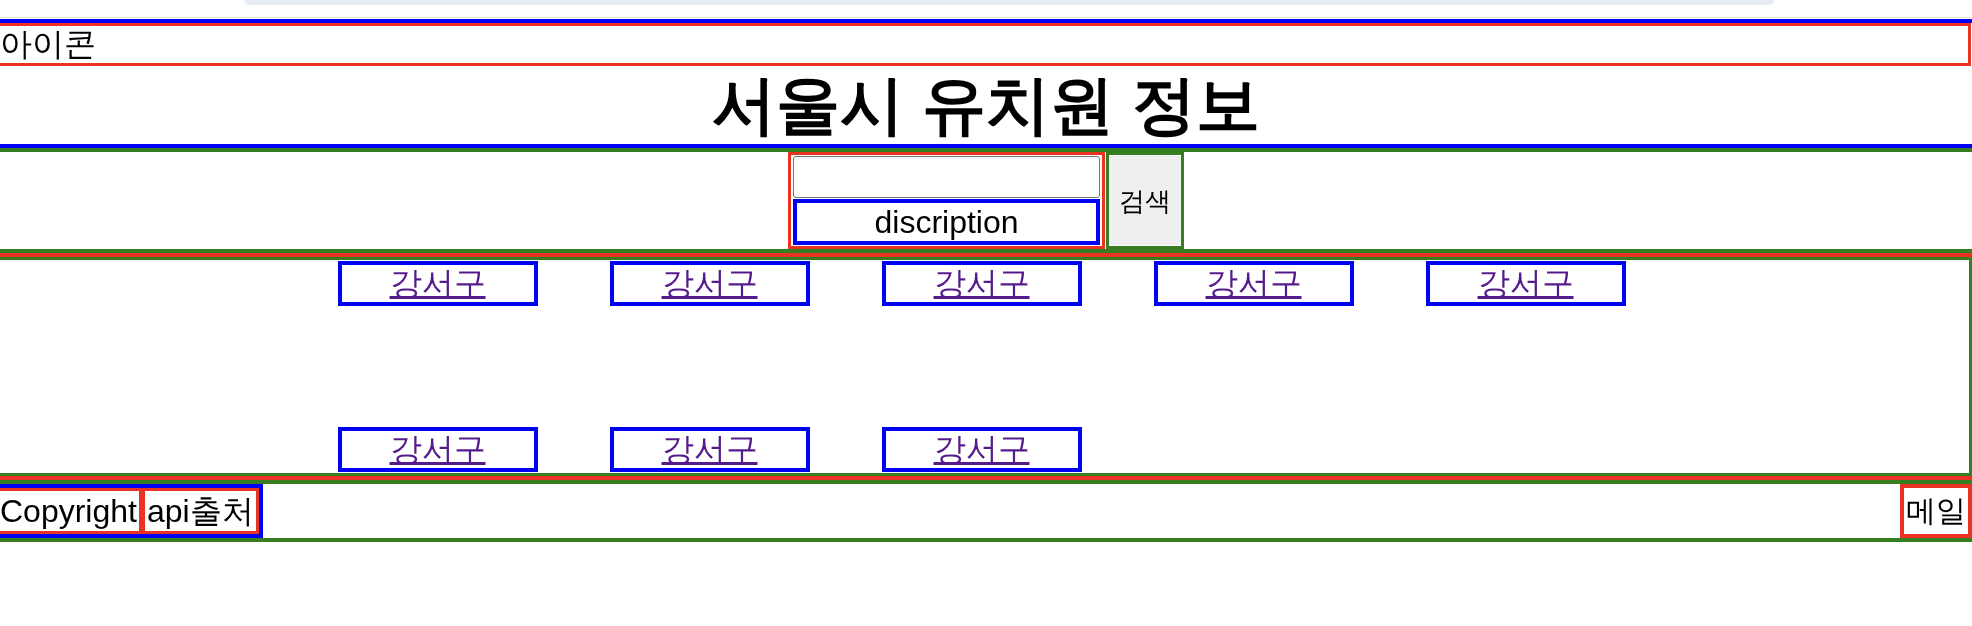 This screenshot has width=1972, height=626. I want to click on copyright-label: Copyright, so click(71, 511).